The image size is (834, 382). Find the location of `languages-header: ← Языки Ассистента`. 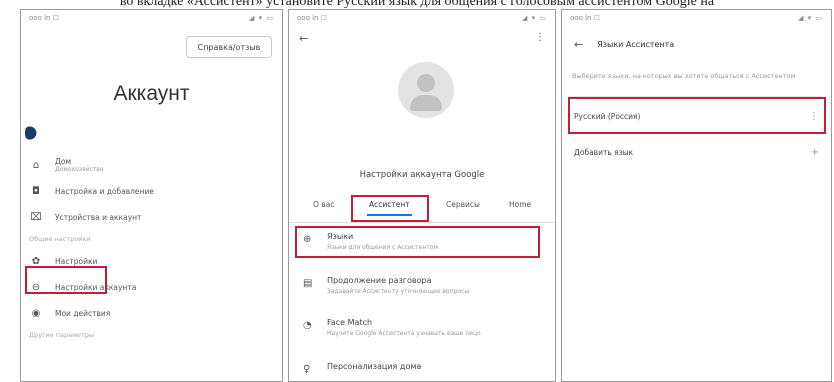

languages-header: ← Языки Ассистента is located at coordinates (624, 44).